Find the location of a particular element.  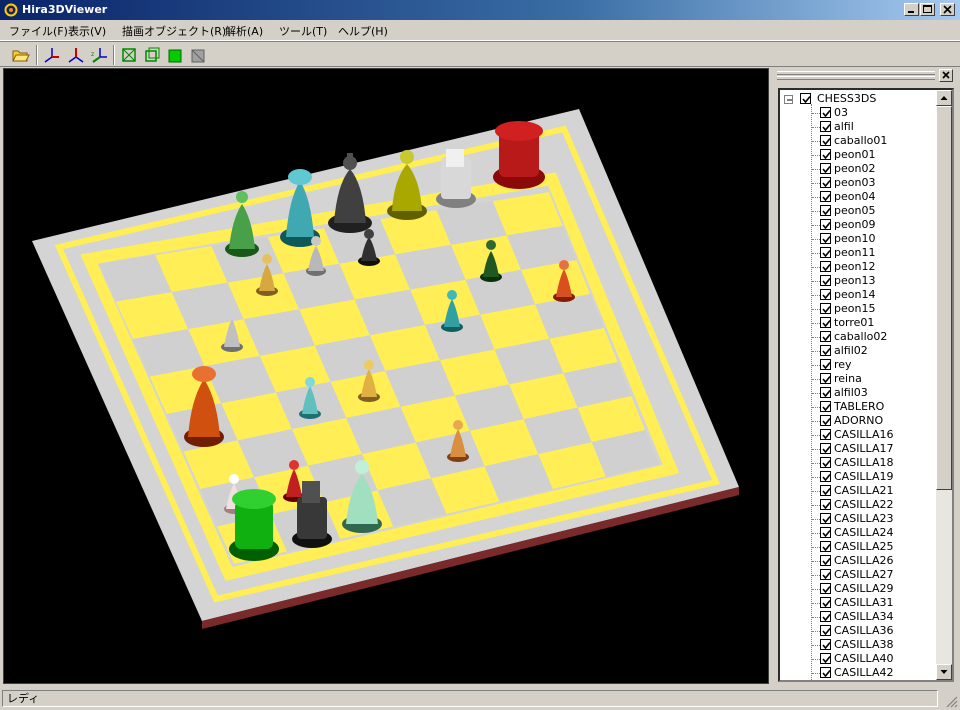

tree-item: peon02 is located at coordinates (847, 169).